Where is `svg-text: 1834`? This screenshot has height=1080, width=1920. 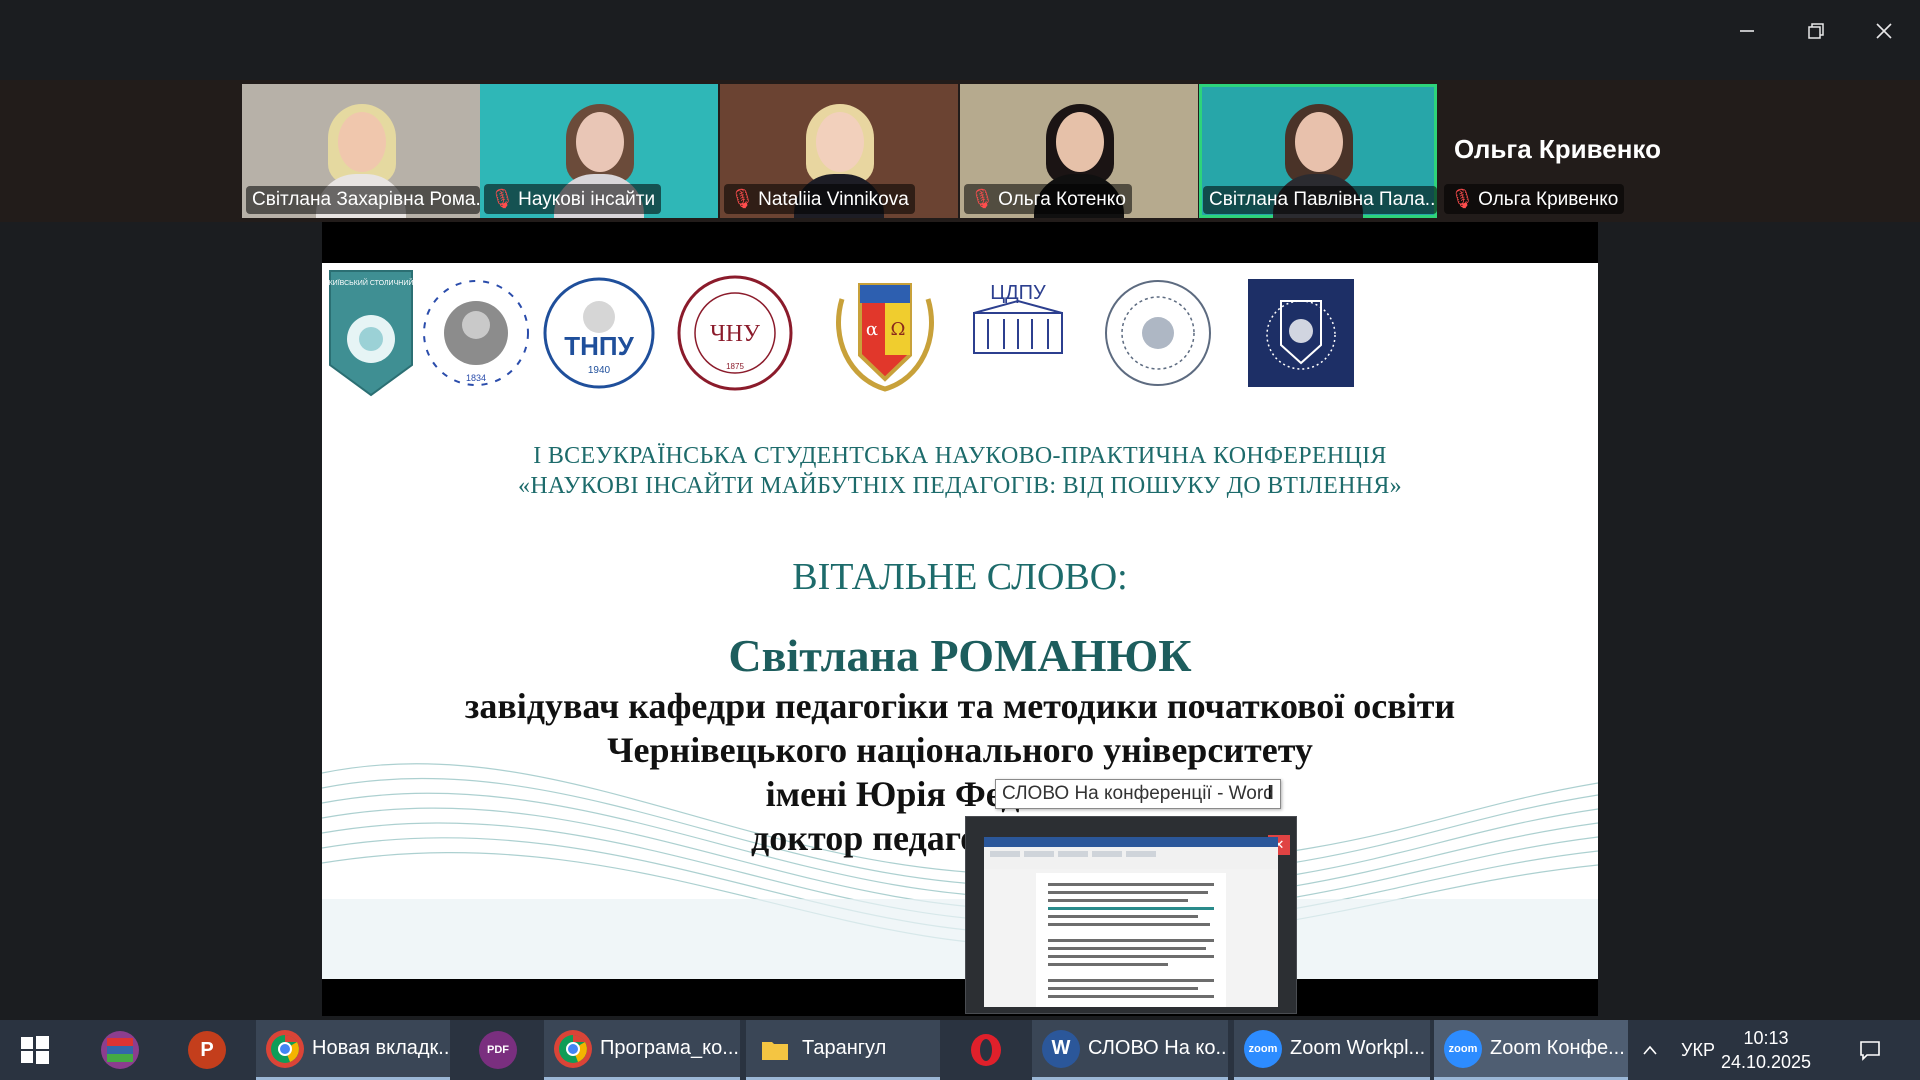 svg-text: 1834 is located at coordinates (476, 378).